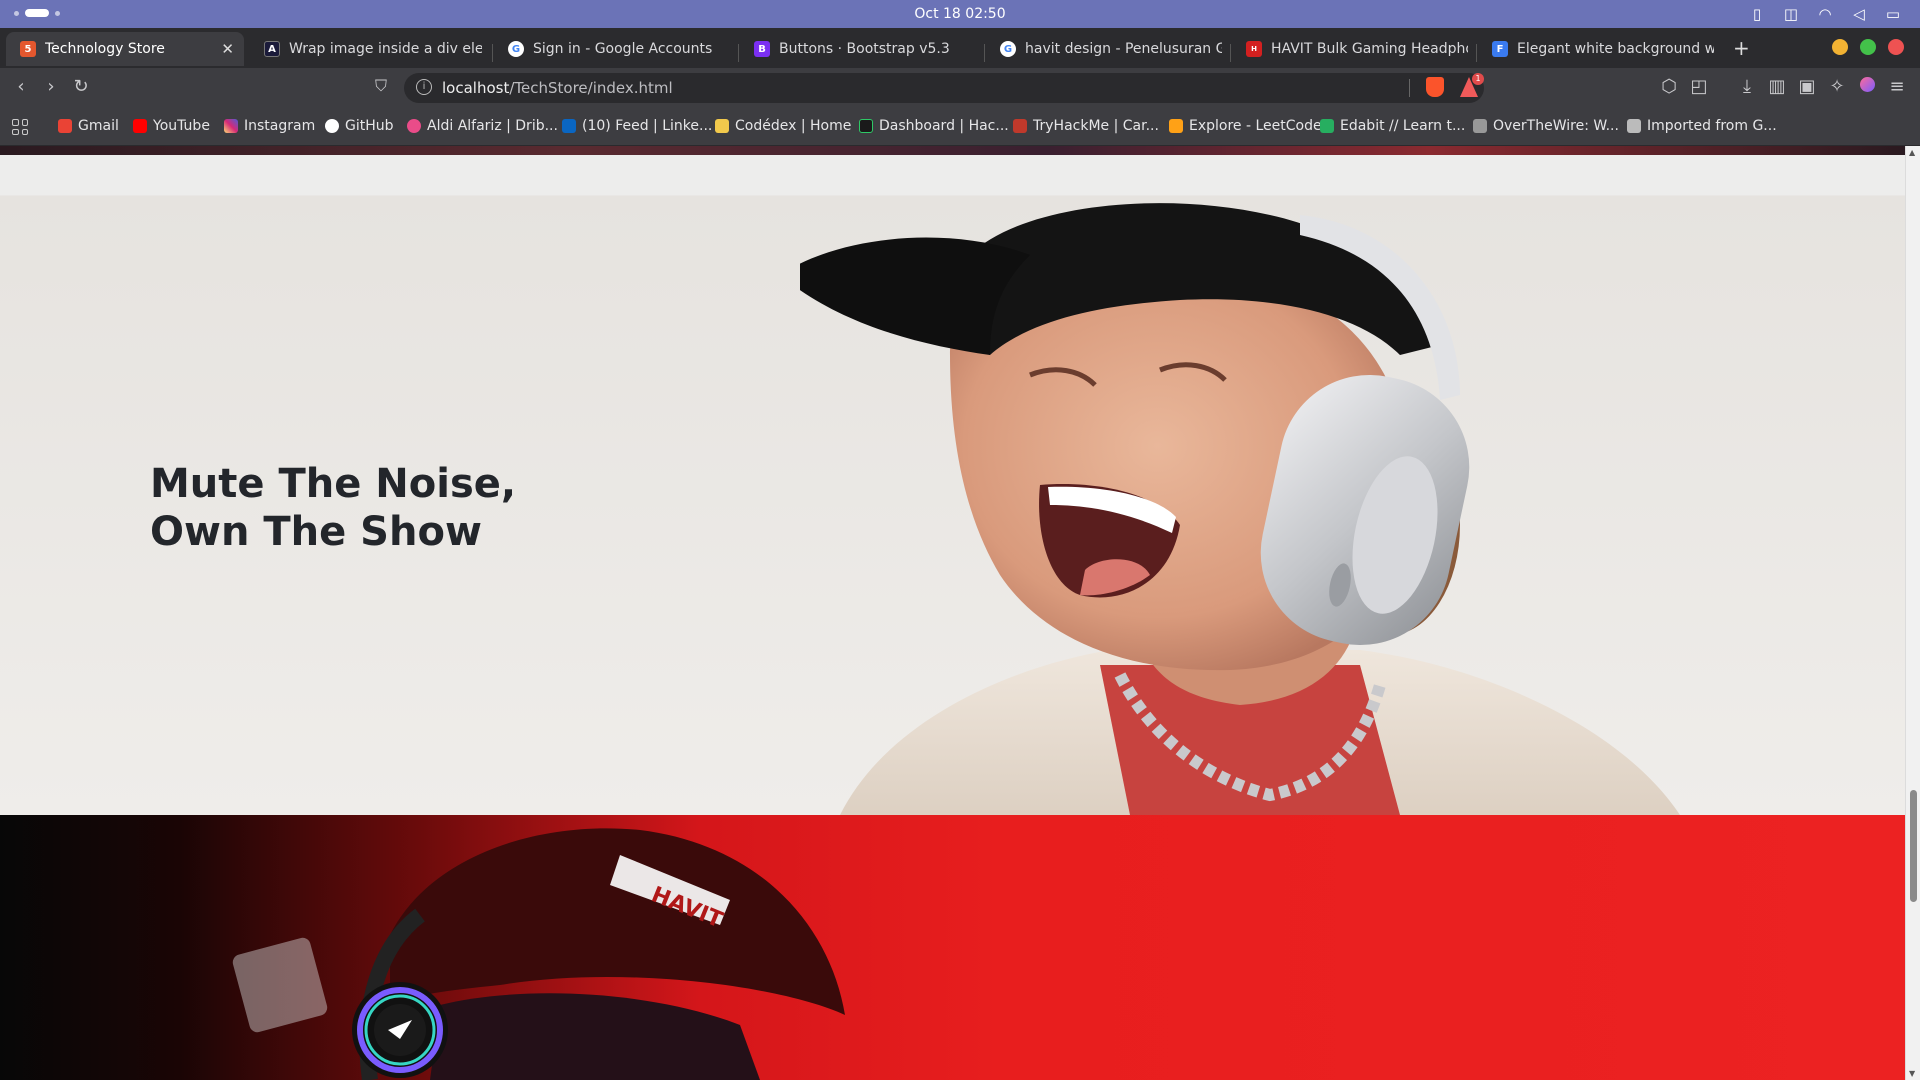 This screenshot has height=1080, width=1920. Describe the element at coordinates (105, 49) in the screenshot. I see `tab-title: Technology Store` at that location.